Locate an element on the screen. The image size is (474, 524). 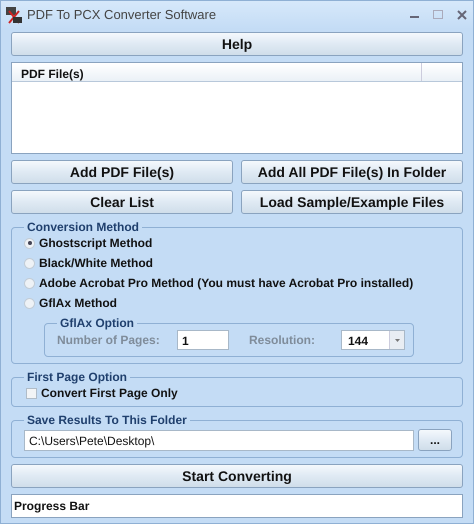
help-button: Help is located at coordinates (237, 44).